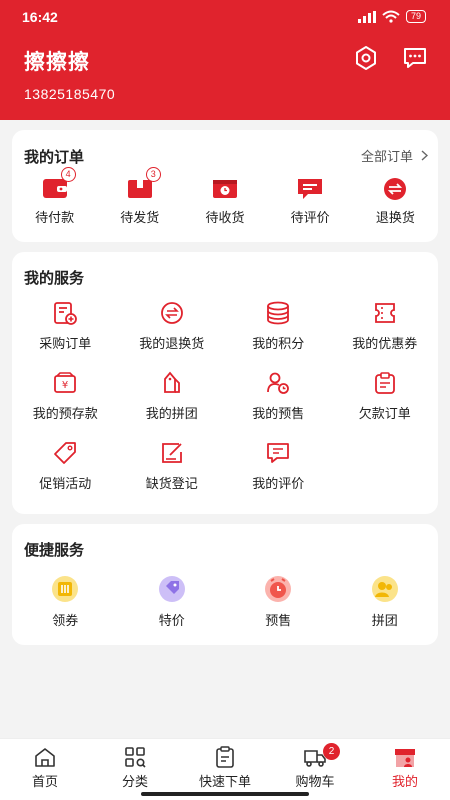  Describe the element at coordinates (385, 335) in the screenshot. I see `service-coupons: 我的优惠券` at that location.